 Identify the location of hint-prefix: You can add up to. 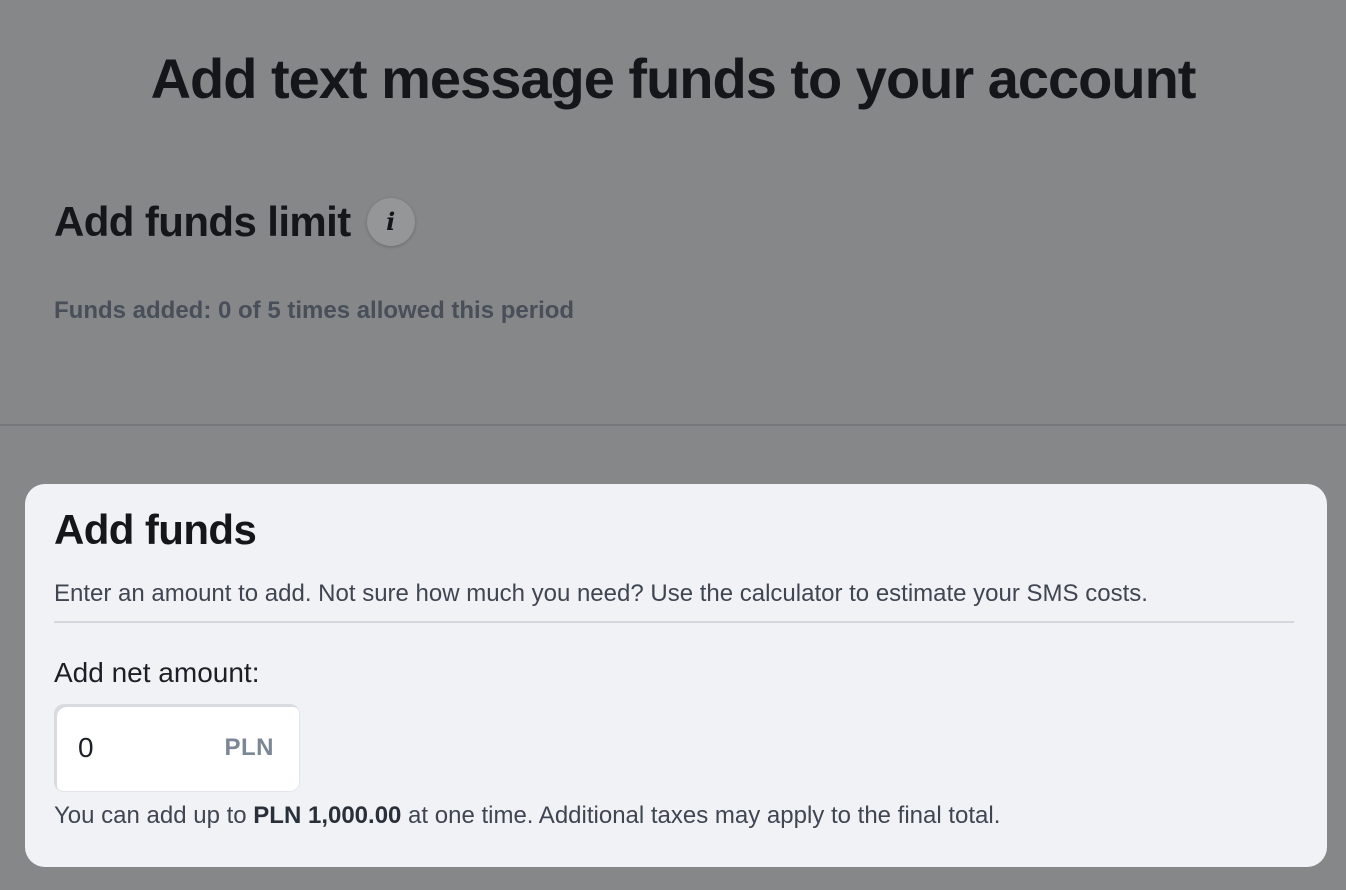
(154, 815).